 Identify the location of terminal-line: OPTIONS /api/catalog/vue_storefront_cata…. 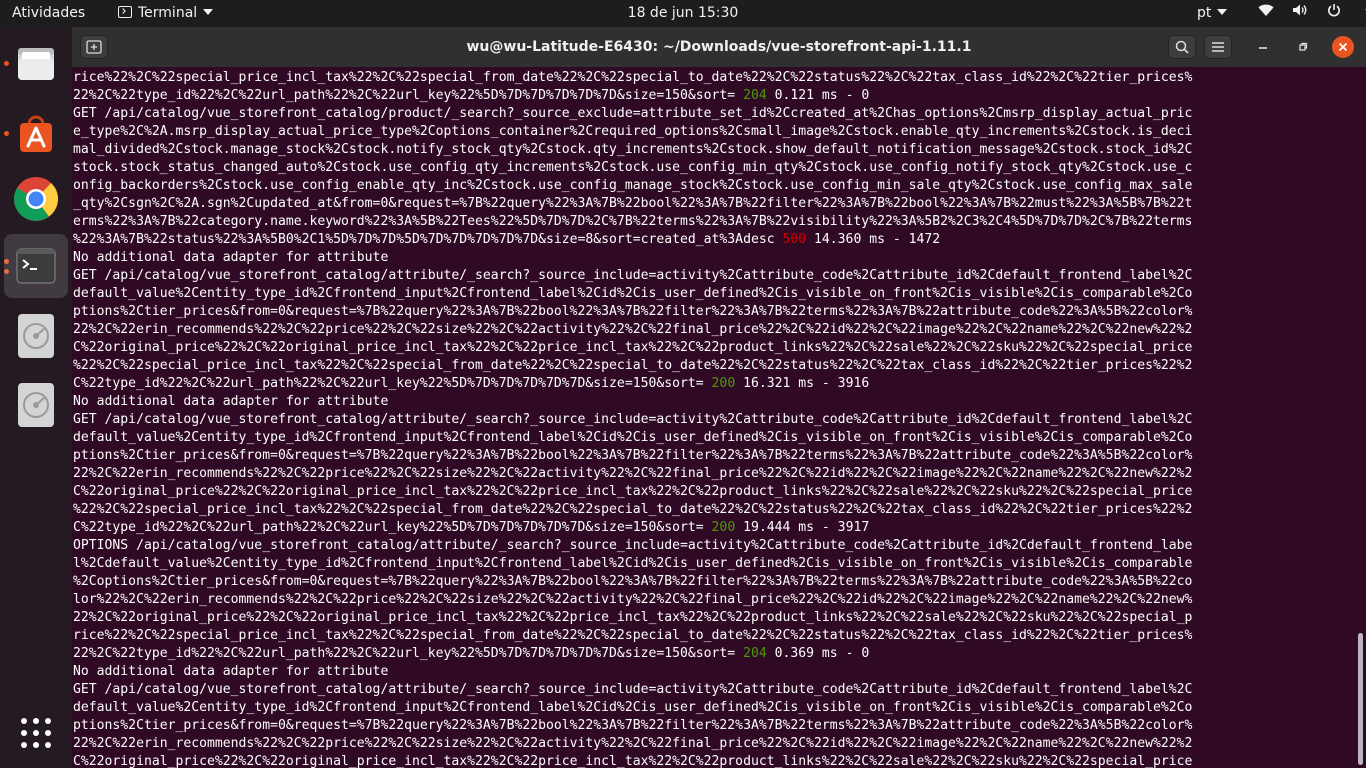
(713, 546).